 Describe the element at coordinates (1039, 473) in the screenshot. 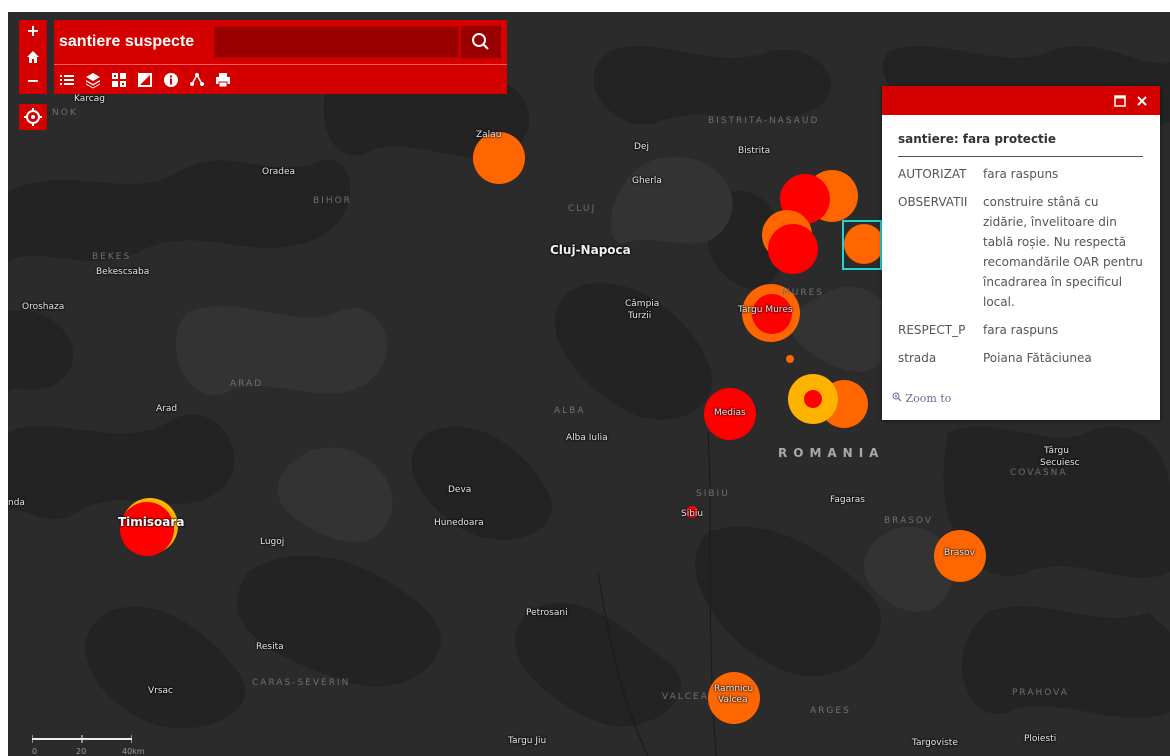

I see `region-label: COVASNA` at that location.